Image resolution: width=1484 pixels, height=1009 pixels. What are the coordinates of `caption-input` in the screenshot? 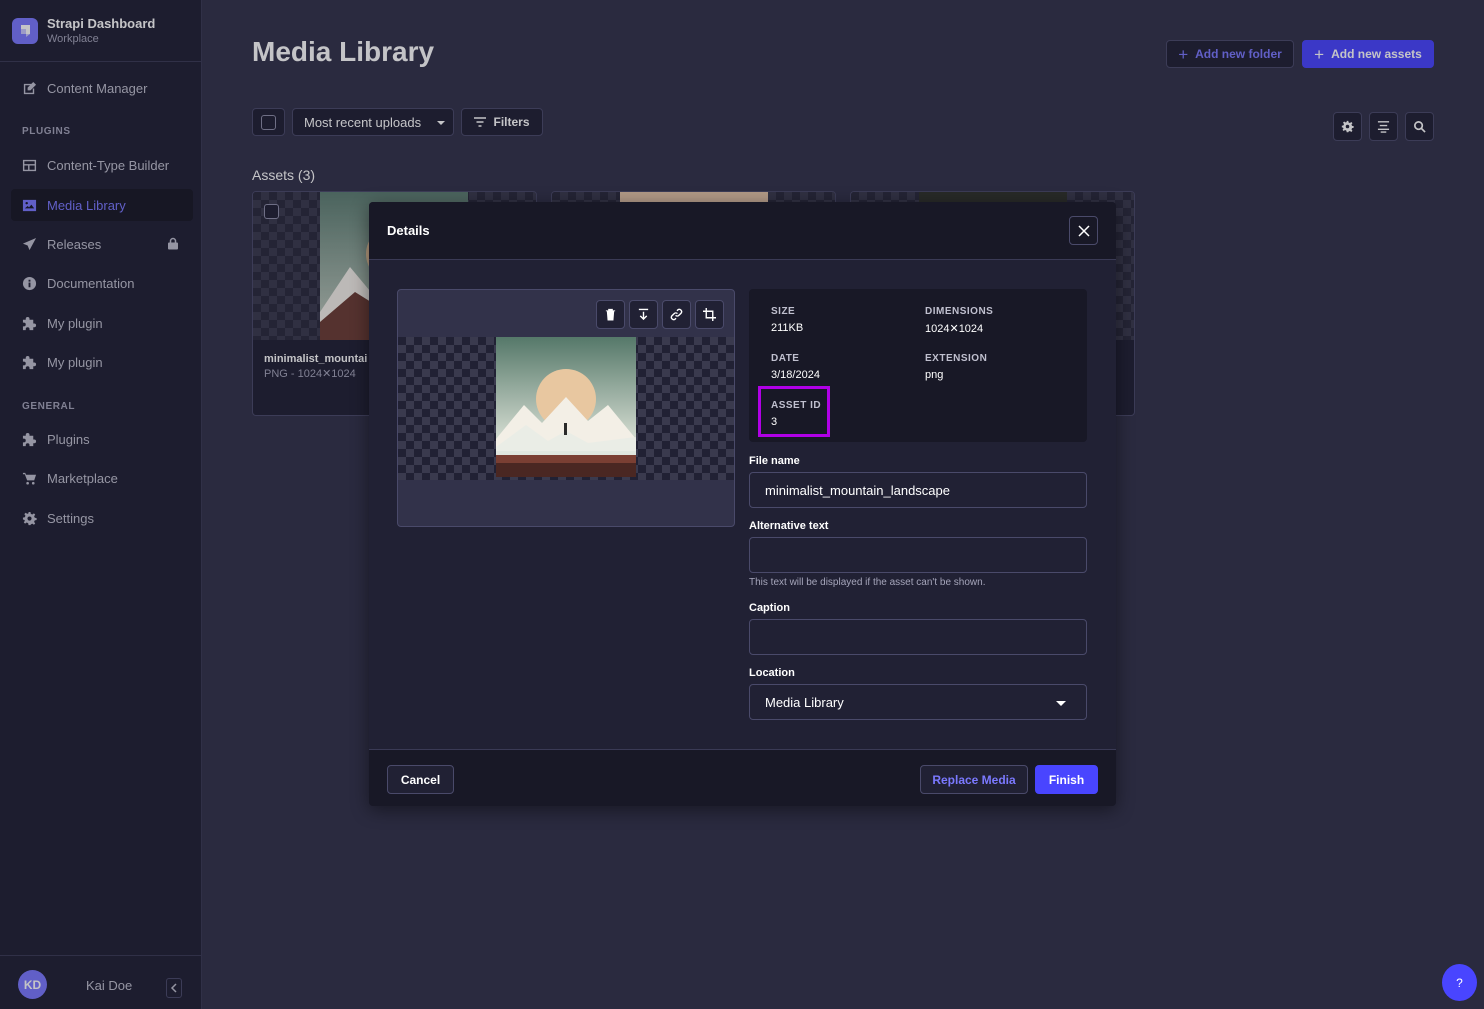 It's located at (918, 637).